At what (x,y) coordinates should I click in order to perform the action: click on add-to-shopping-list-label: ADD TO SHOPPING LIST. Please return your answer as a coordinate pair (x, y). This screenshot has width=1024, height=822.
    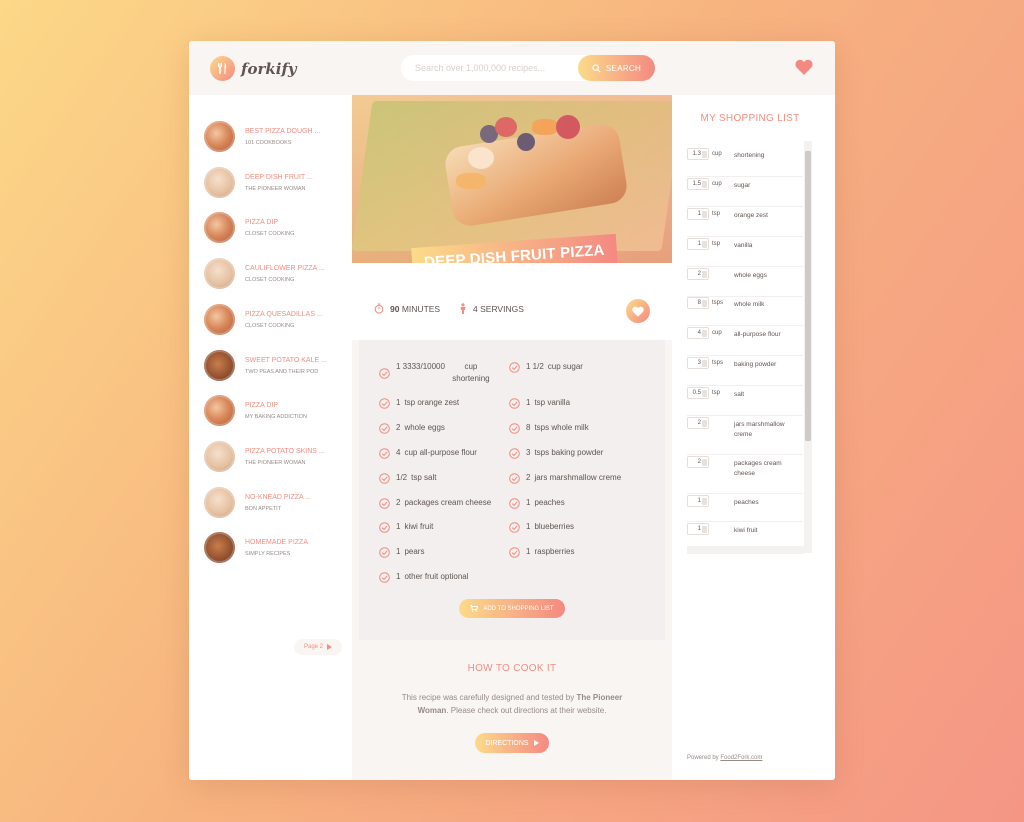
    Looking at the image, I should click on (518, 608).